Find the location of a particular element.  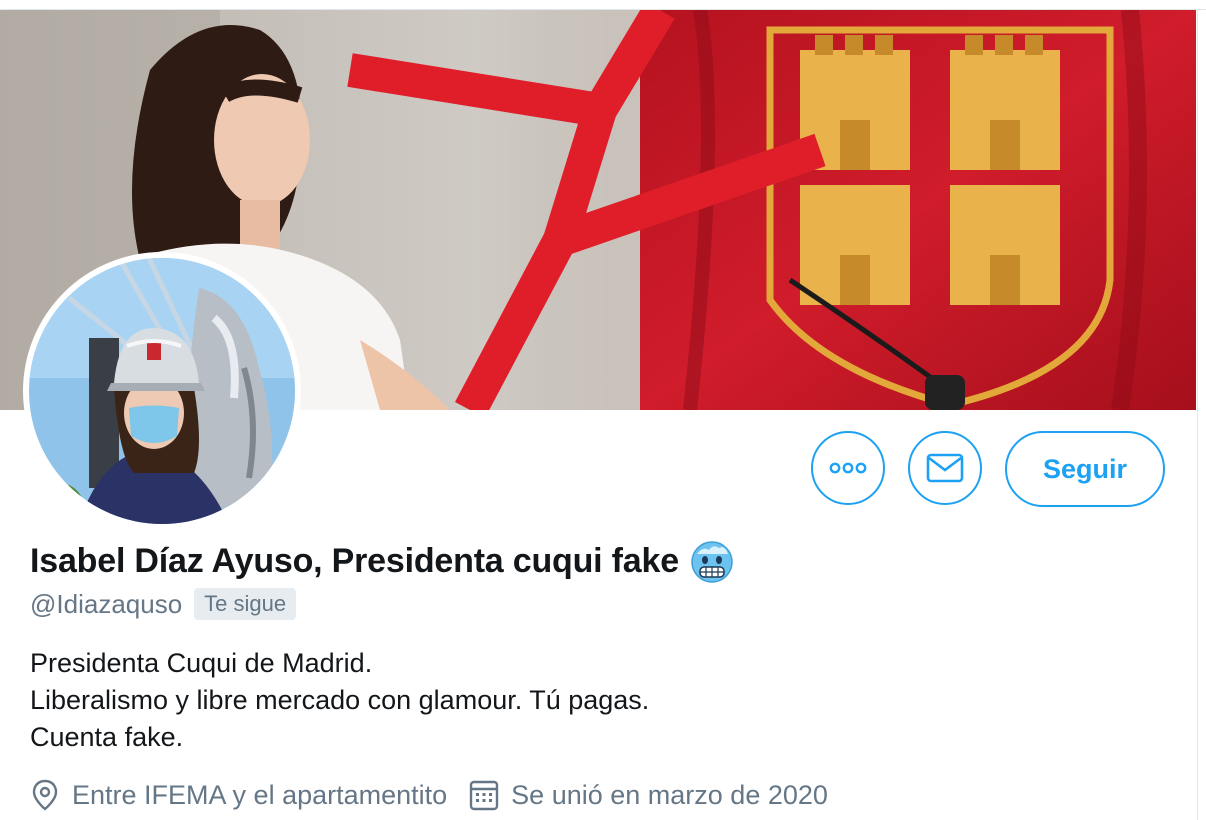

handle-row: @Idiazaquso Te sigue is located at coordinates (163, 604).